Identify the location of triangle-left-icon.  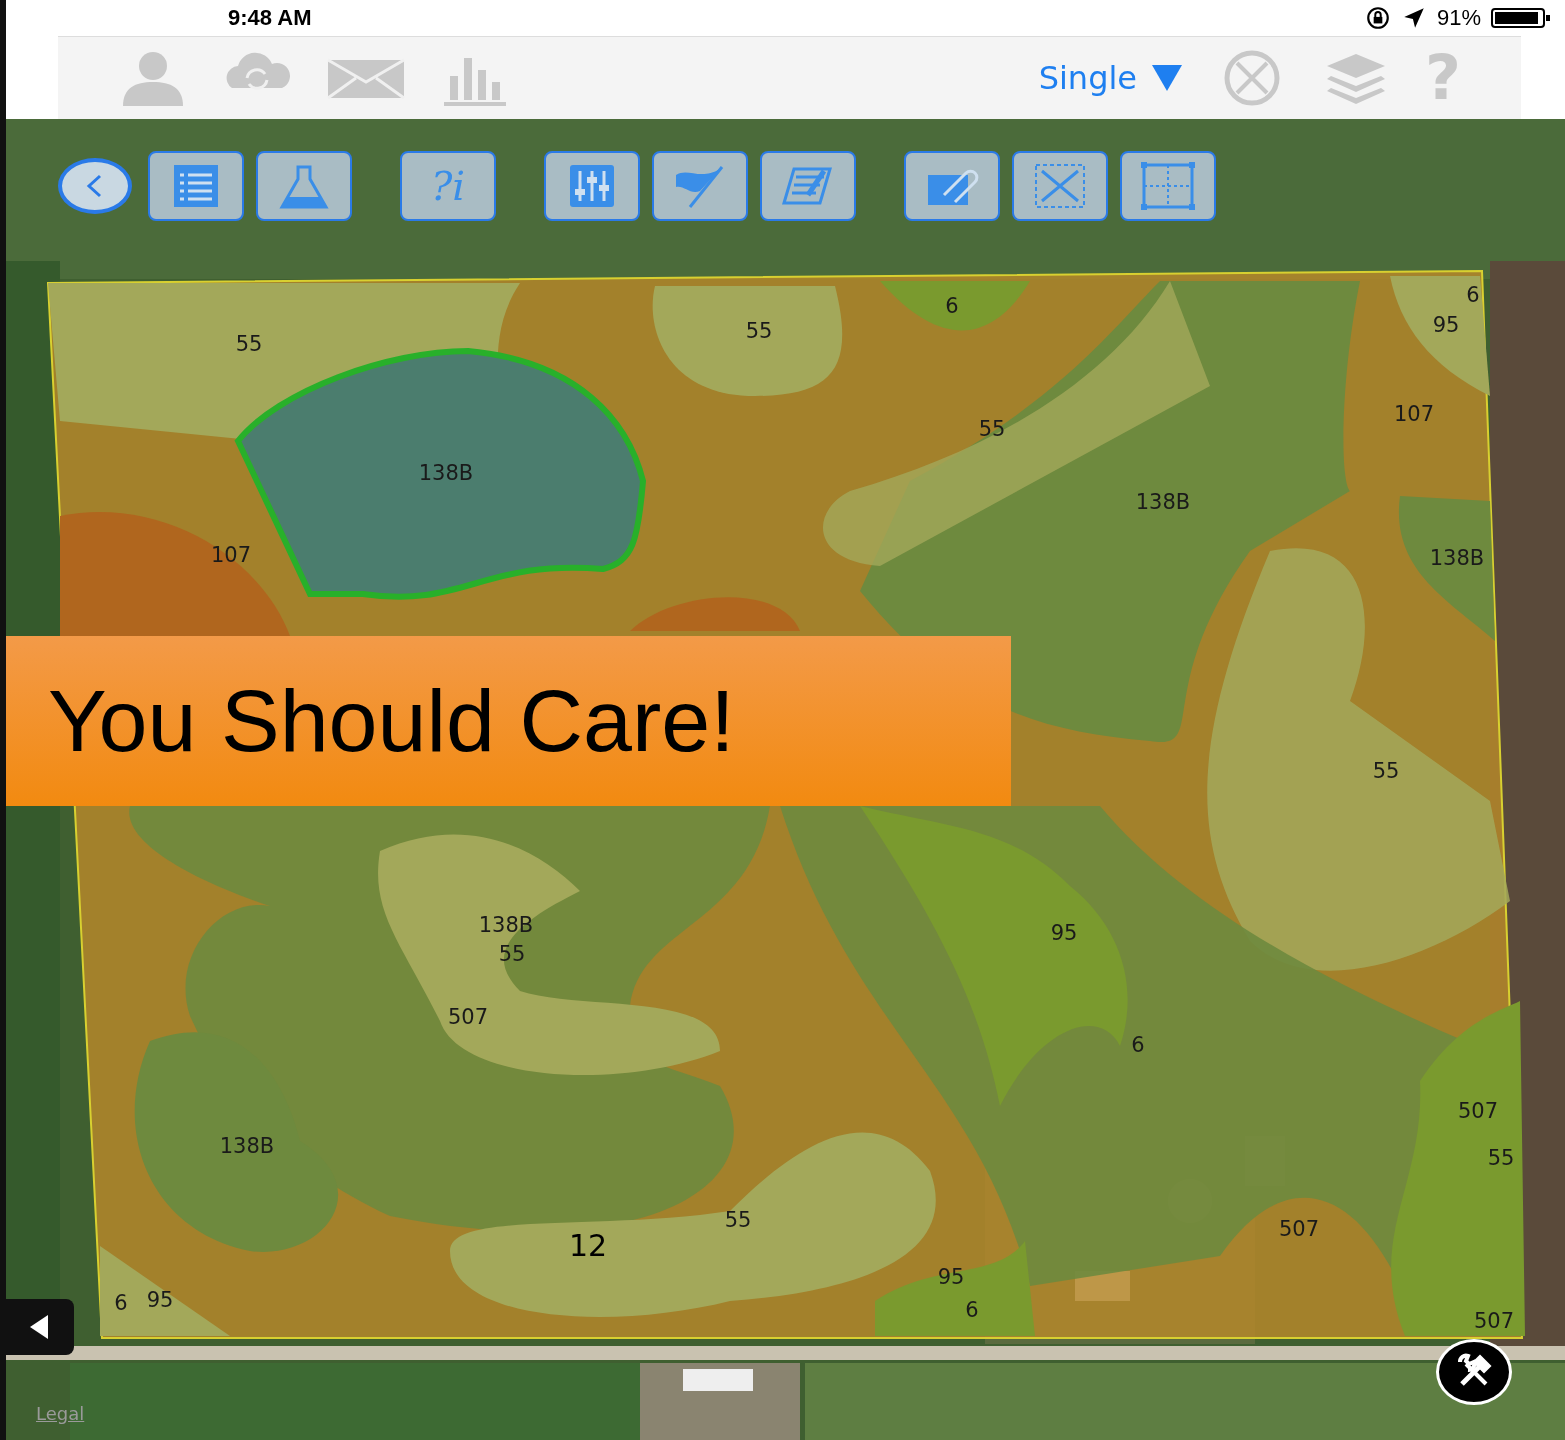
(40, 1327).